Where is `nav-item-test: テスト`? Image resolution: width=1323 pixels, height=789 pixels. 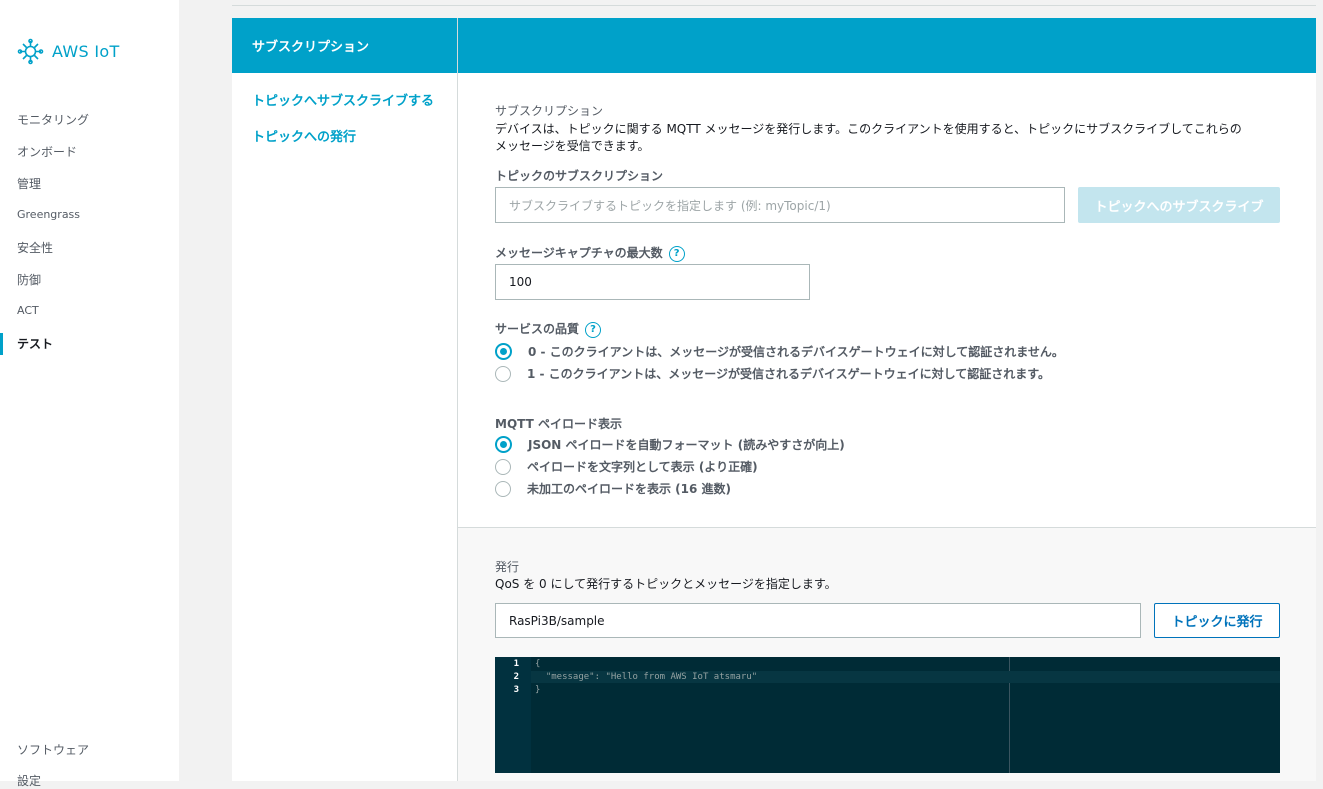 nav-item-test: テスト is located at coordinates (35, 343).